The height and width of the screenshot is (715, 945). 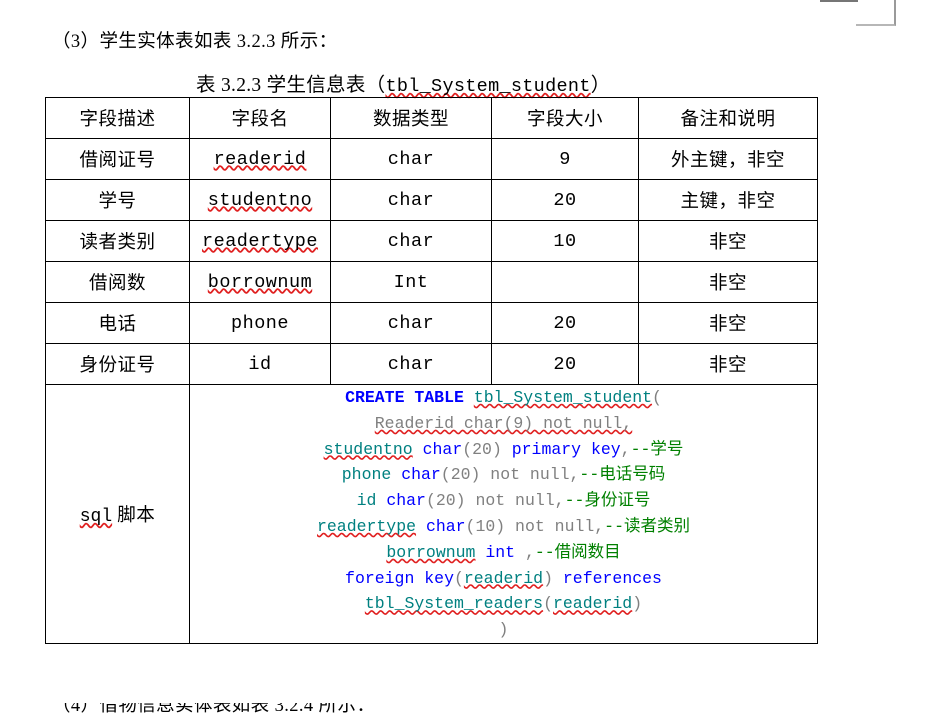 I want to click on cell-desc: 借阅证号, so click(x=117, y=159).